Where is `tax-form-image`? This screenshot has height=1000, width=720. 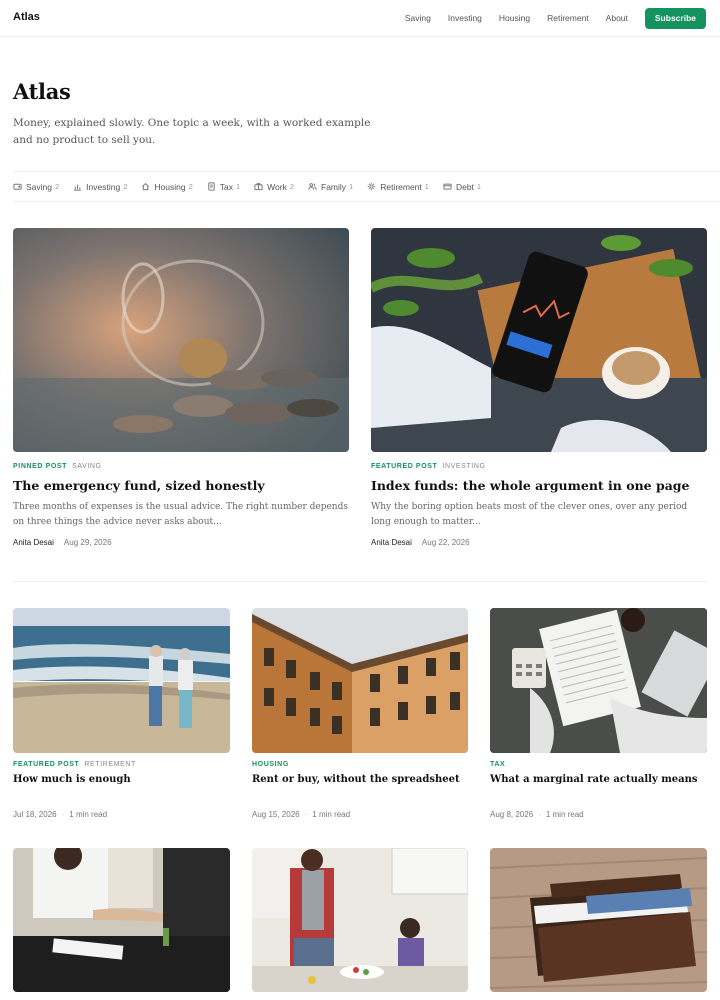 tax-form-image is located at coordinates (598, 680).